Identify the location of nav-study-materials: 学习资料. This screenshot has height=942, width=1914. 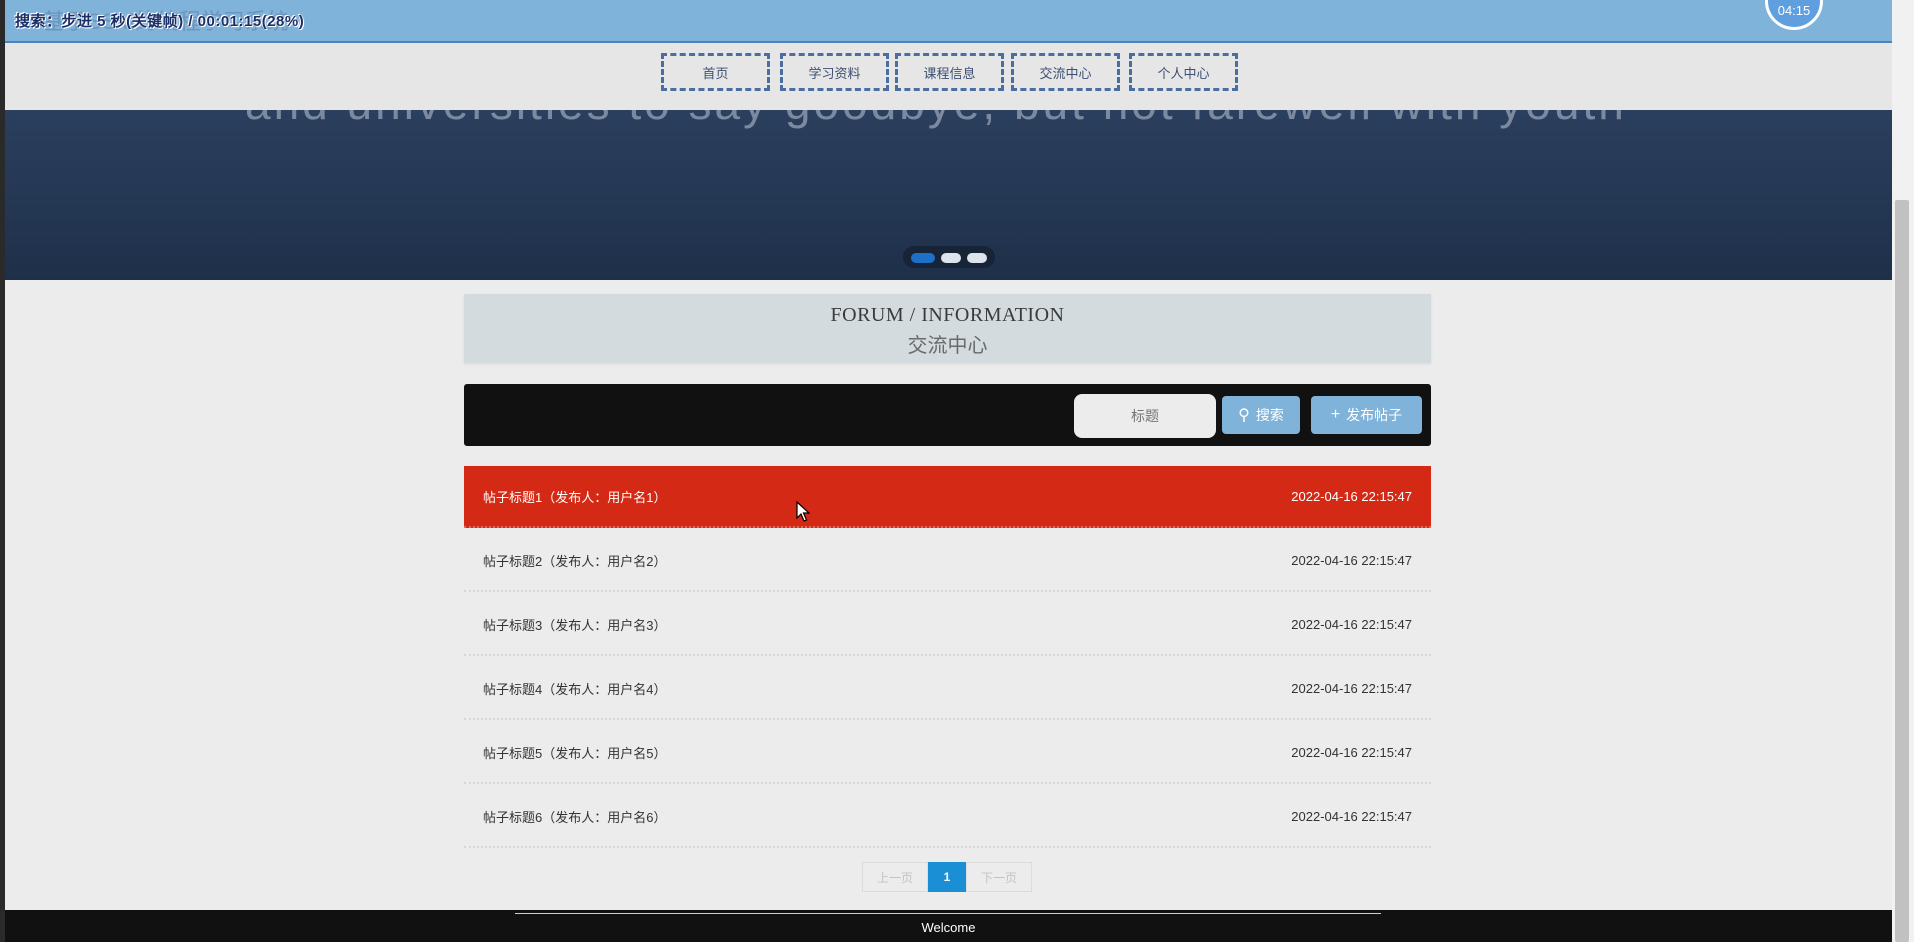
(834, 72).